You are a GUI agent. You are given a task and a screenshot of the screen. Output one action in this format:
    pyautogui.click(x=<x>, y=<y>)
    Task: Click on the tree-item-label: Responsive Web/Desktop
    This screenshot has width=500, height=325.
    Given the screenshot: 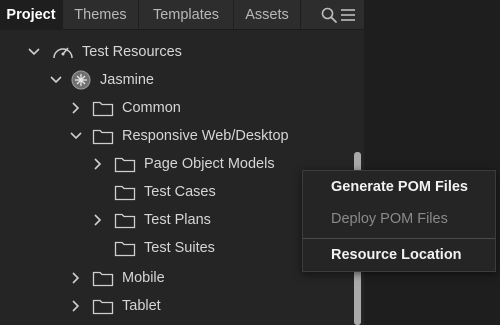 What is the action you would take?
    pyautogui.click(x=205, y=136)
    